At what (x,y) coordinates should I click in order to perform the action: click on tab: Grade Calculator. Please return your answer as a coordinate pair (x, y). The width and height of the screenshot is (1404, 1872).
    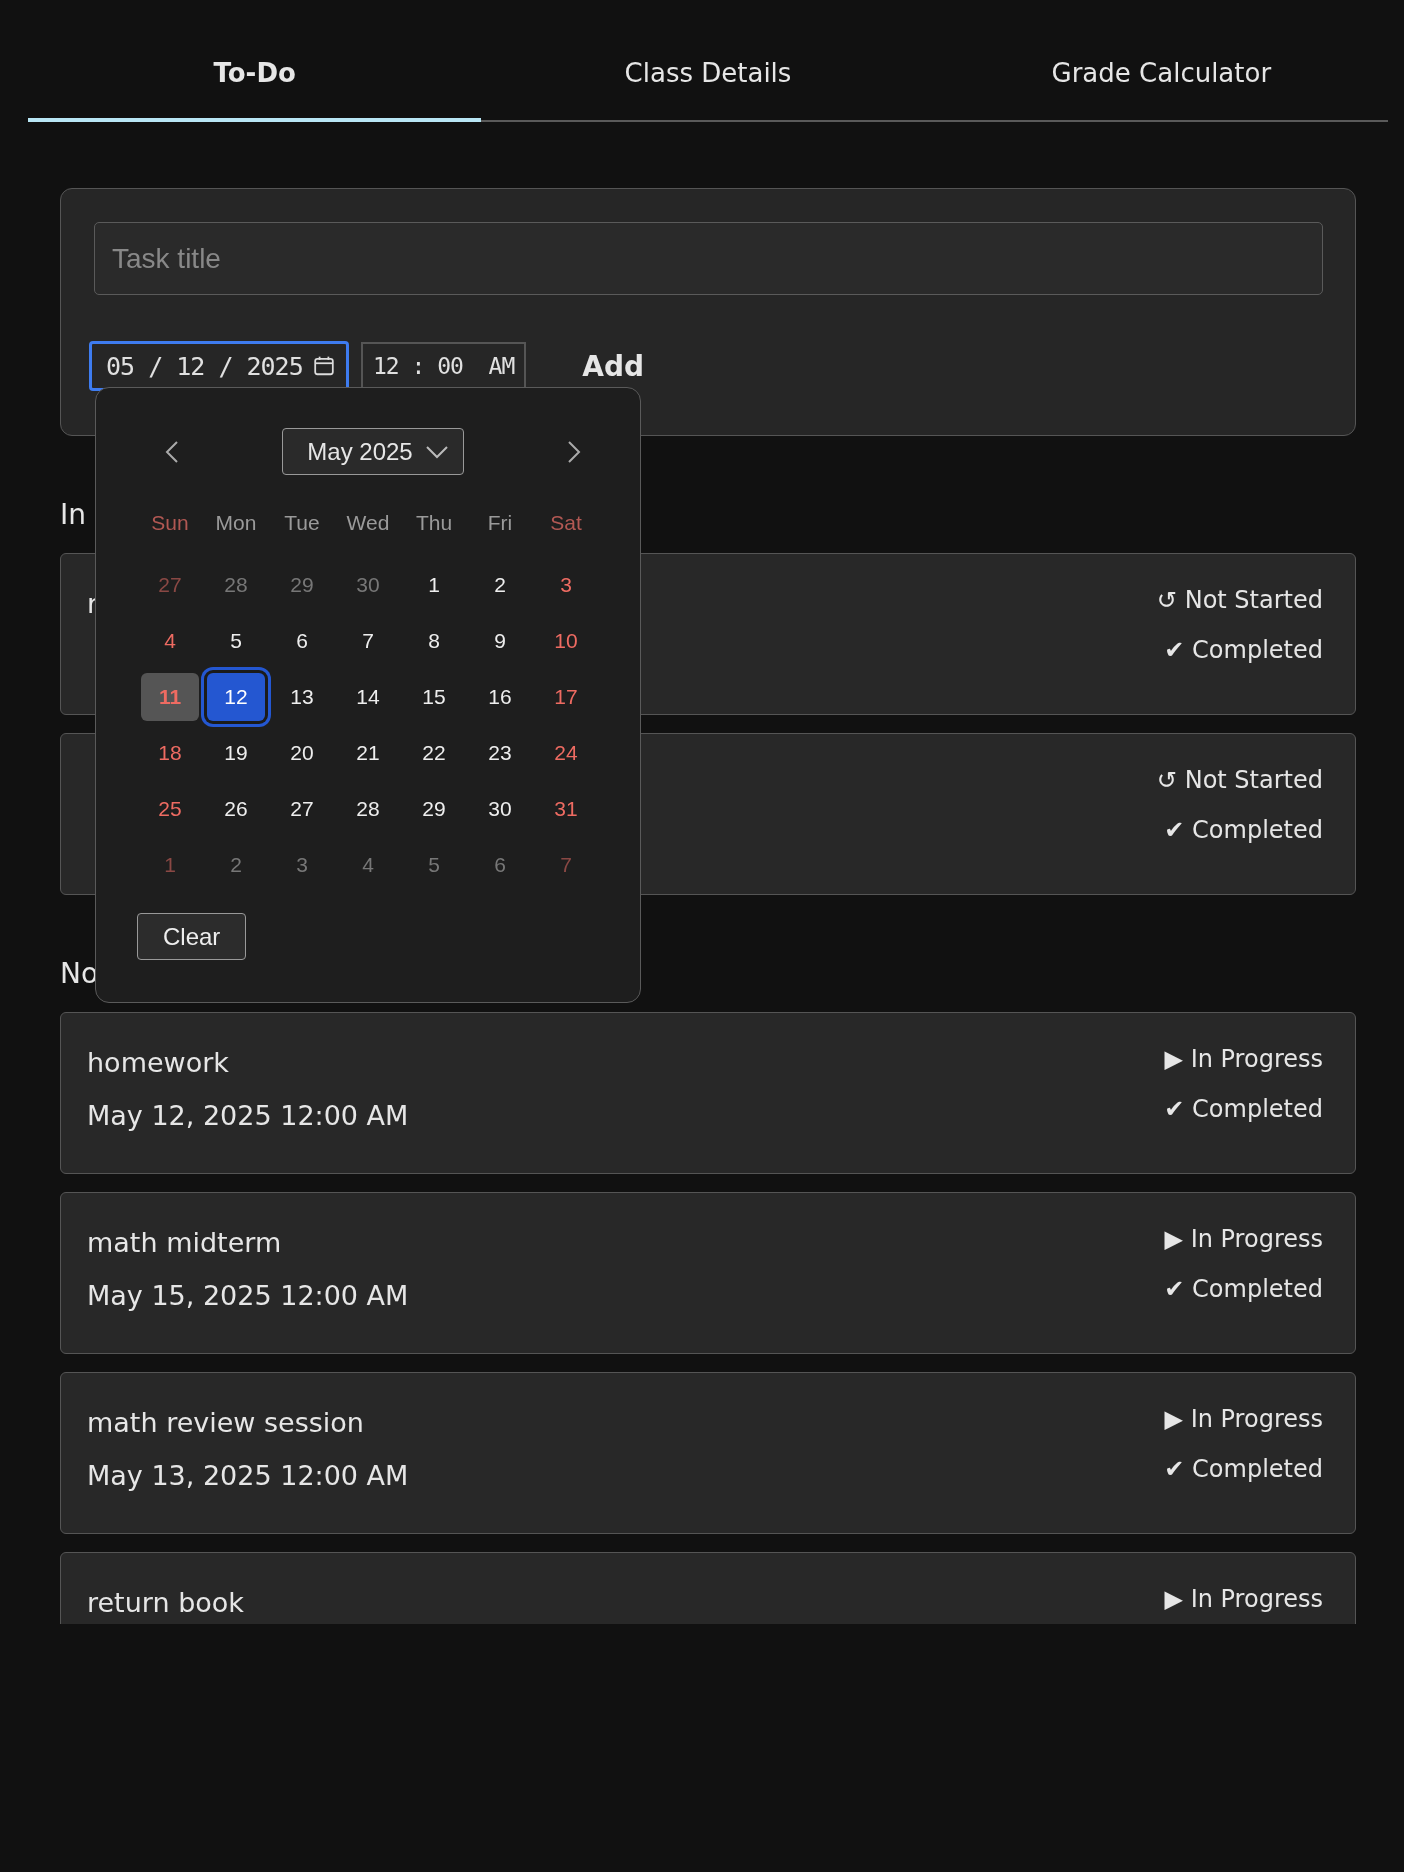
    Looking at the image, I should click on (1161, 90).